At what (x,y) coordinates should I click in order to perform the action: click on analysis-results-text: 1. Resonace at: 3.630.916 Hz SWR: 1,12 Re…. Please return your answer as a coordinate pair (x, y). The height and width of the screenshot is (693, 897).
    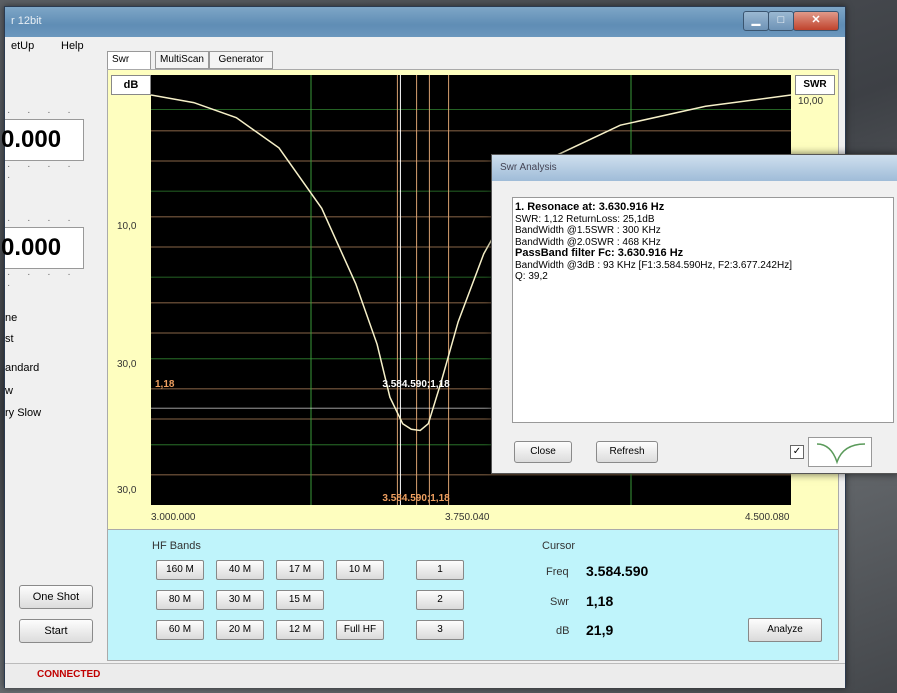
    Looking at the image, I should click on (703, 310).